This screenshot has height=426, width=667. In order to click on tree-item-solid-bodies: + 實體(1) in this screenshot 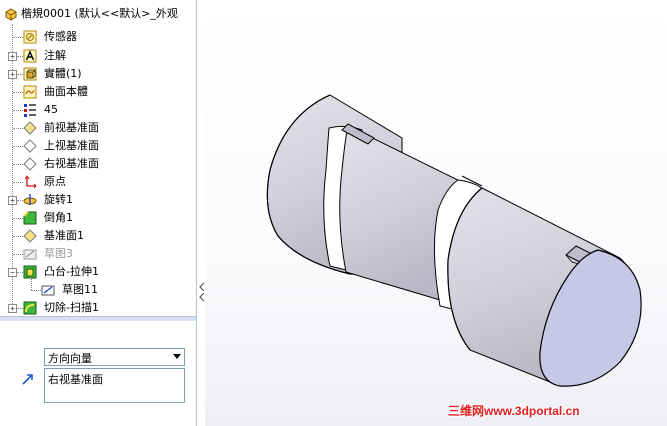, I will do `click(98, 74)`.